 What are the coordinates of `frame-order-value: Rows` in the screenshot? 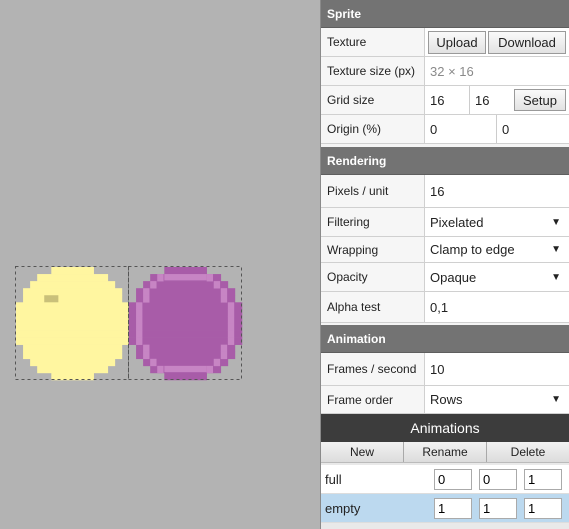 It's located at (446, 399).